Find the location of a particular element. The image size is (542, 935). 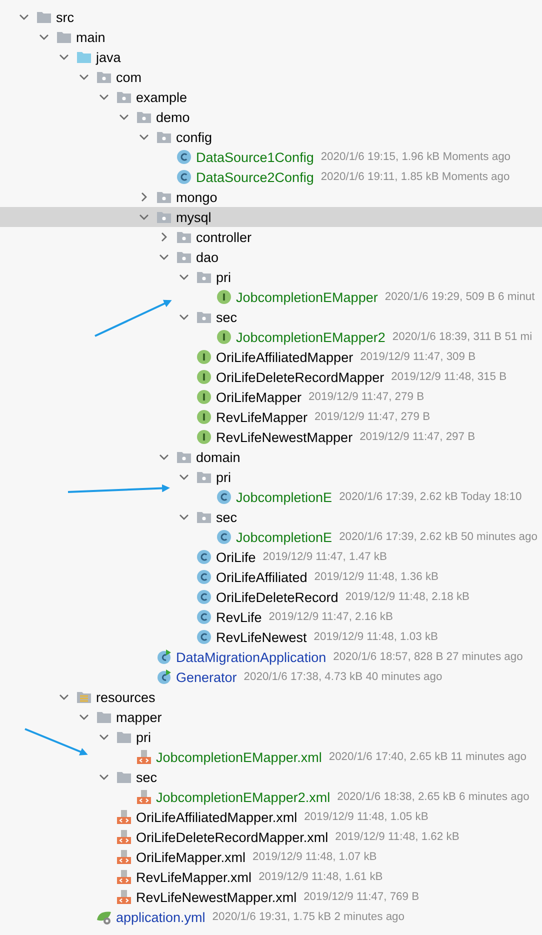

file-name: RevLifeMapper is located at coordinates (262, 417).